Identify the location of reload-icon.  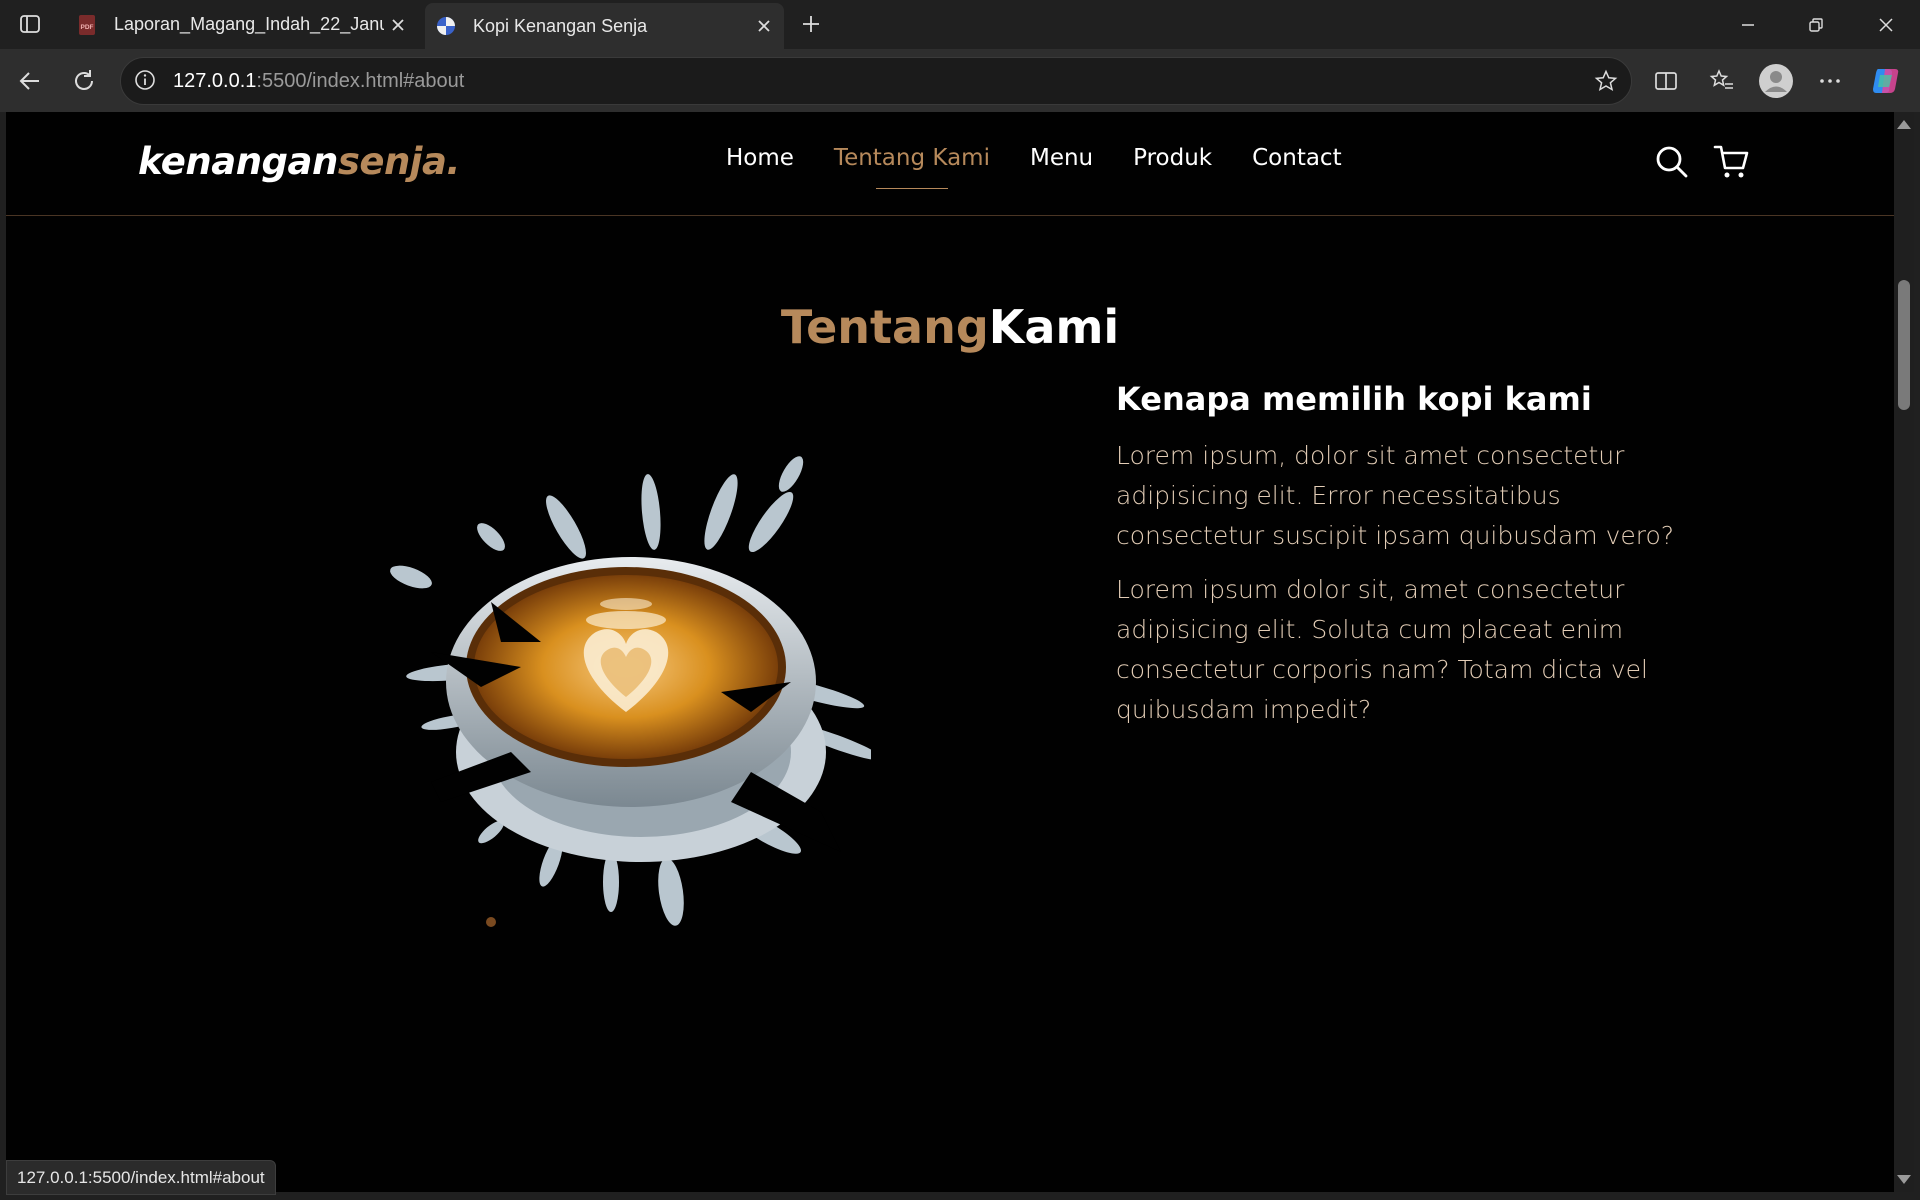
(84, 80).